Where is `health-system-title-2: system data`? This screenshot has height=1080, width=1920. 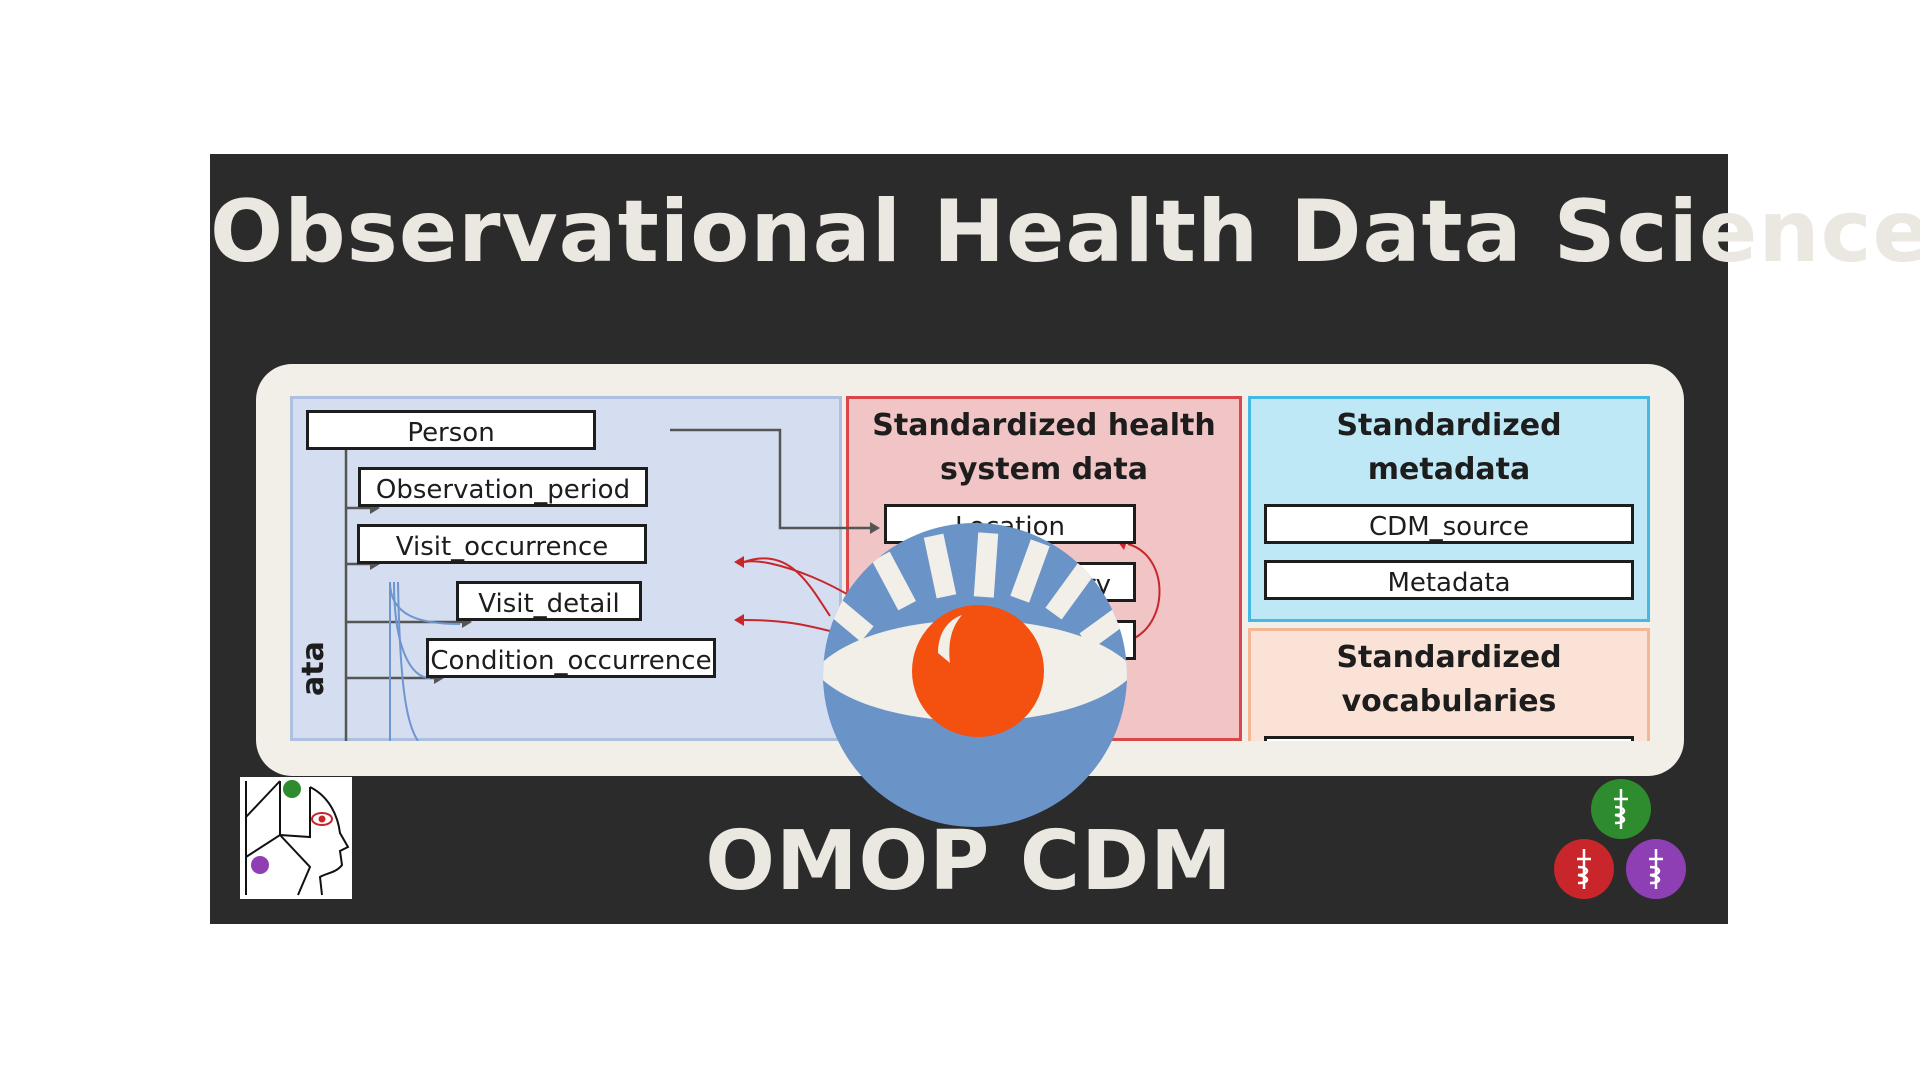
health-system-title-2: system data is located at coordinates (1044, 469).